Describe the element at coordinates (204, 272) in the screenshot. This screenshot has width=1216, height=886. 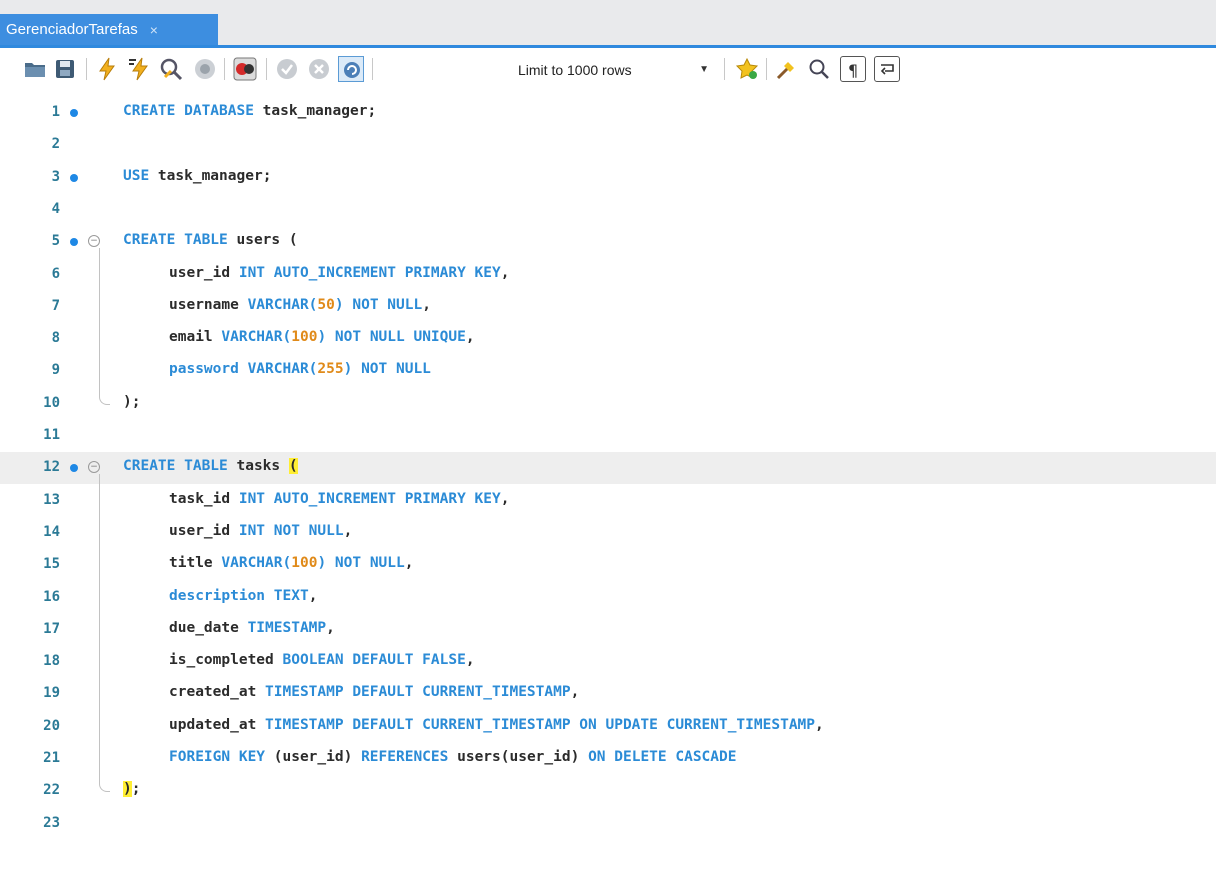
I see `sql-text: user_id` at that location.